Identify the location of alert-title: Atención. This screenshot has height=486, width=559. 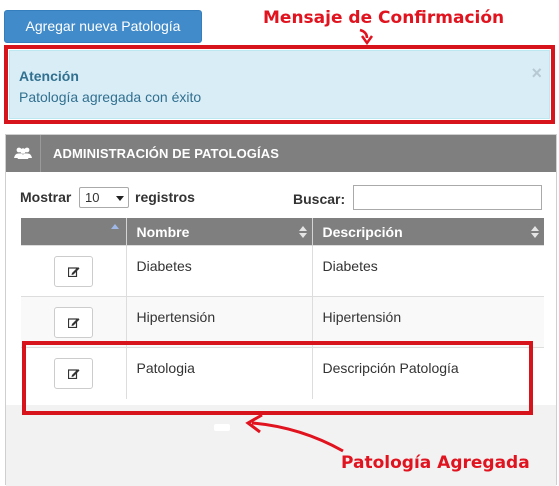
(49, 76).